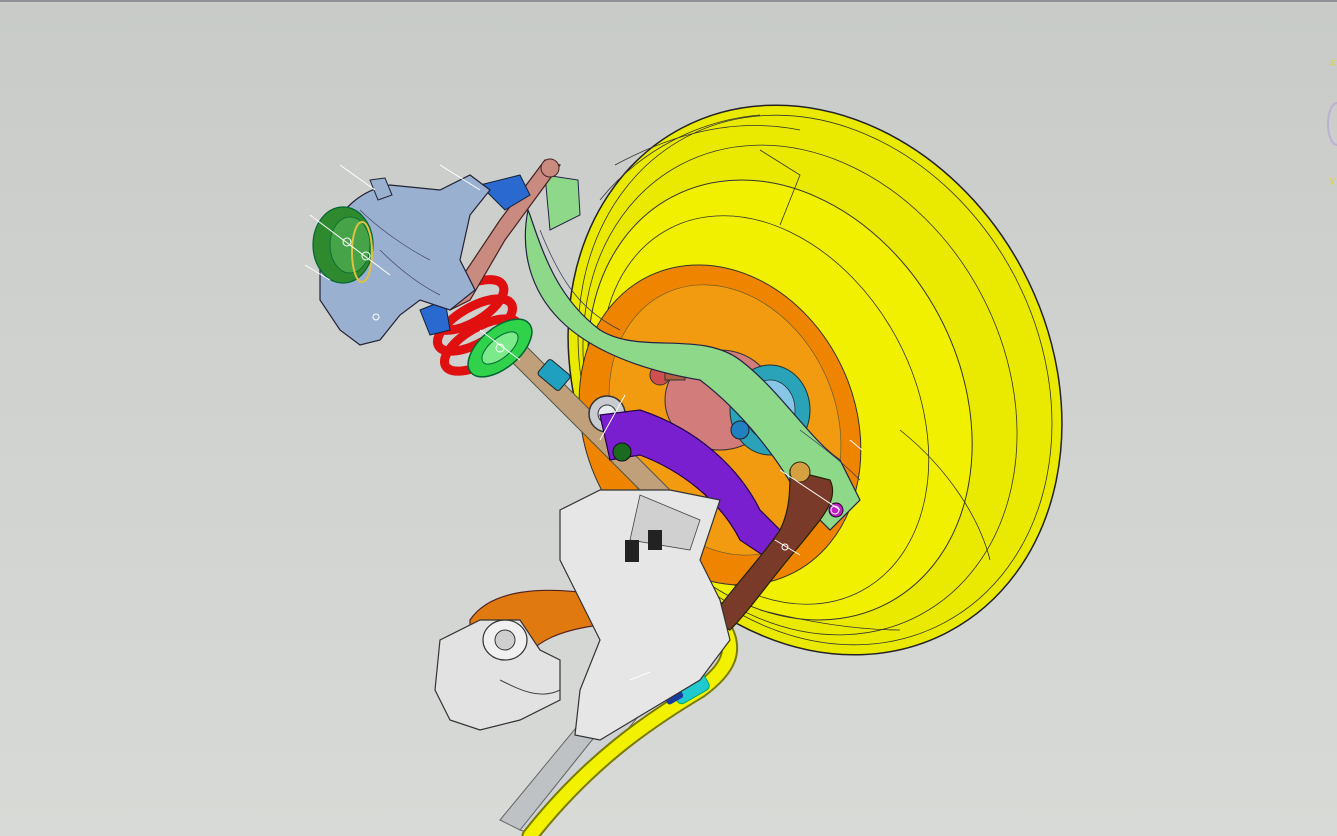  Describe the element at coordinates (1332, 63) in the screenshot. I see `compass-axis-z-label: z` at that location.